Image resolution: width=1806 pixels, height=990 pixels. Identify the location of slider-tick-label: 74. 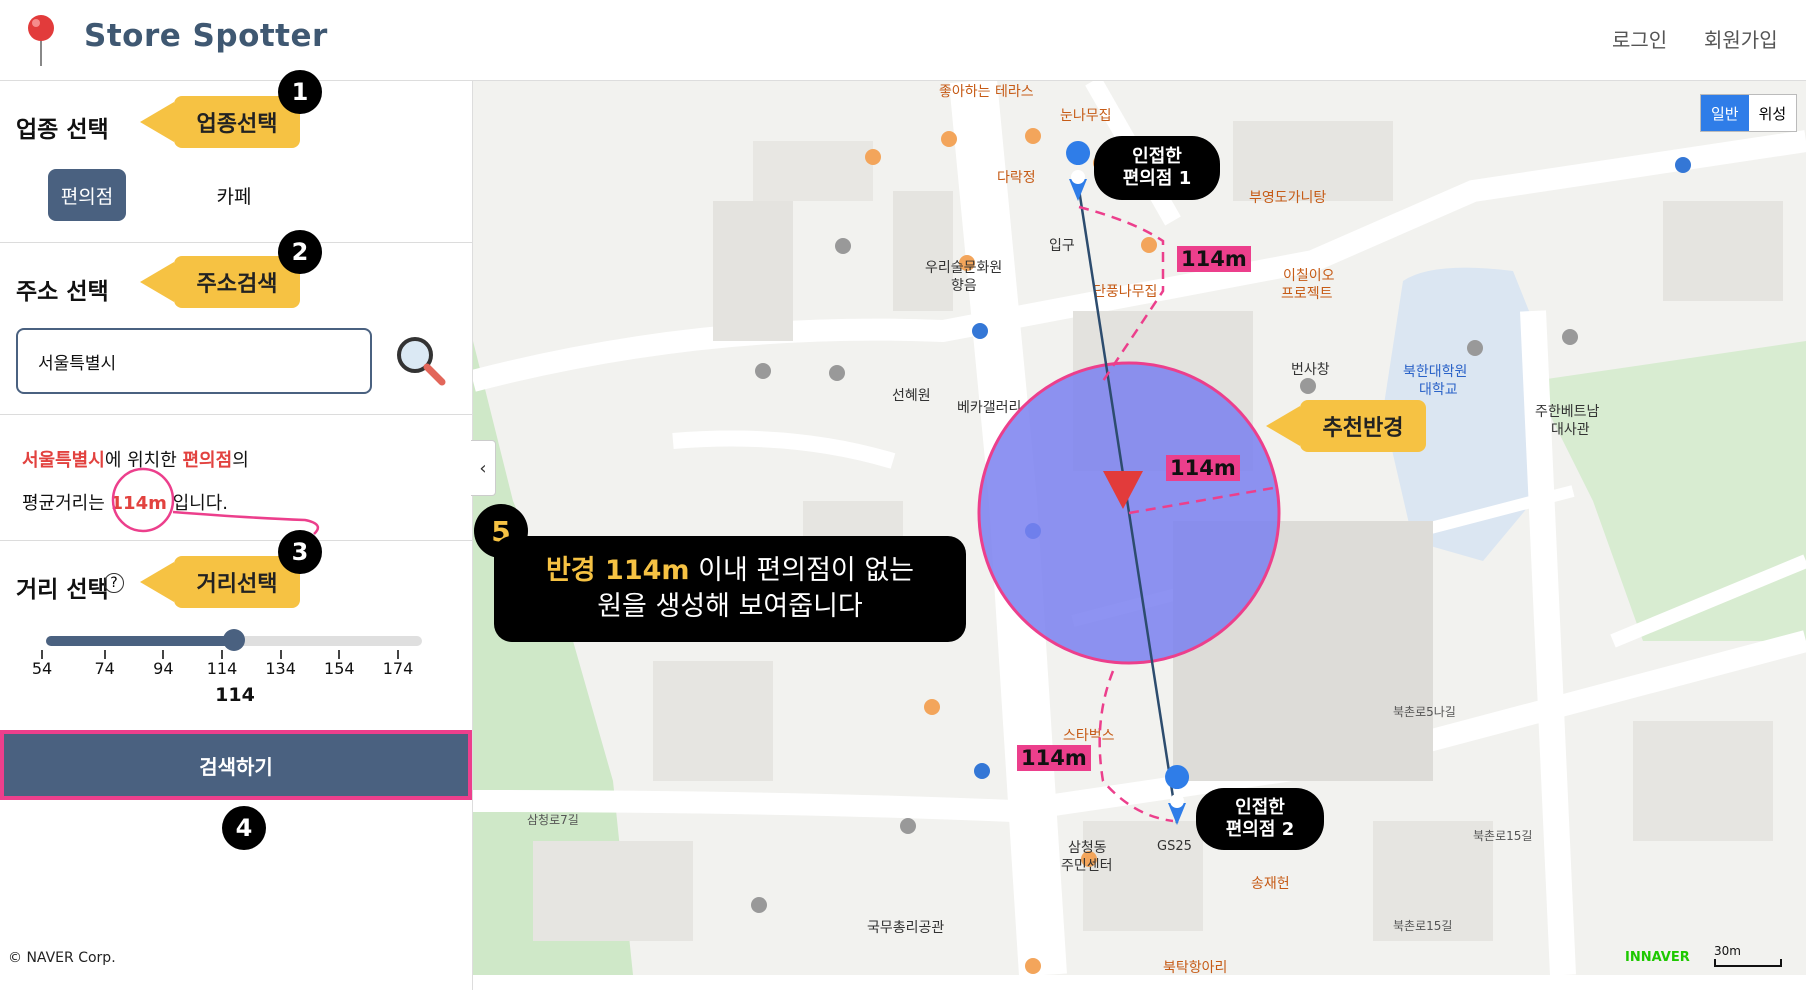
(104, 668).